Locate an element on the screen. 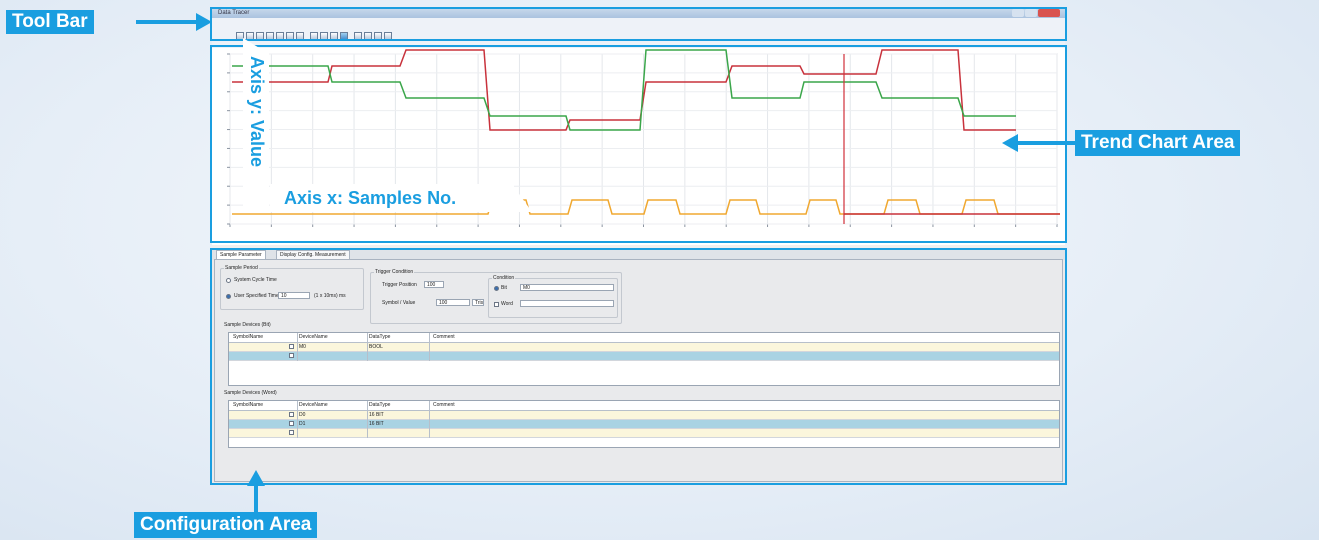 Image resolution: width=1319 pixels, height=540 pixels. axis-y-label: Axis y: Value is located at coordinates (257, 112).